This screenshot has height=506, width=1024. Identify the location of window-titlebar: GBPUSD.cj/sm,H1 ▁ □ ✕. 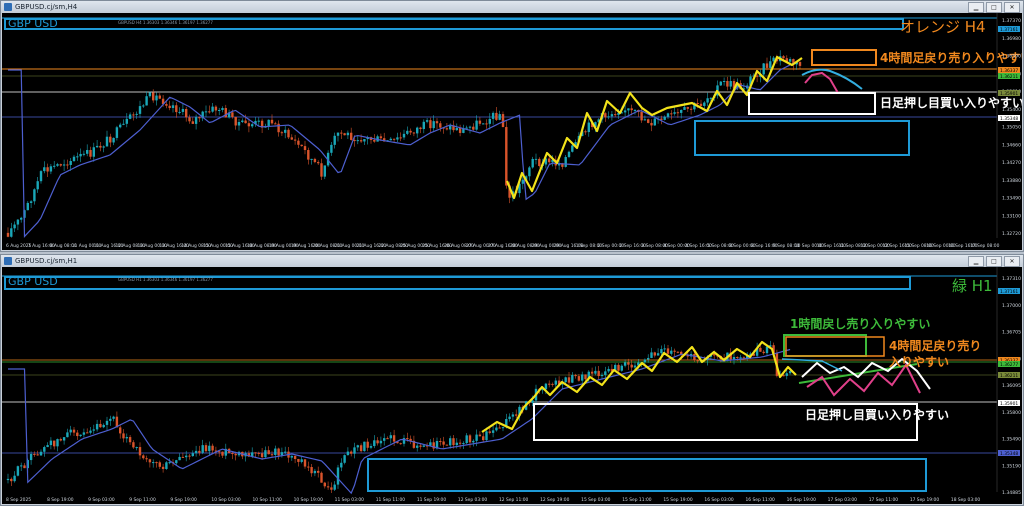
(512, 261).